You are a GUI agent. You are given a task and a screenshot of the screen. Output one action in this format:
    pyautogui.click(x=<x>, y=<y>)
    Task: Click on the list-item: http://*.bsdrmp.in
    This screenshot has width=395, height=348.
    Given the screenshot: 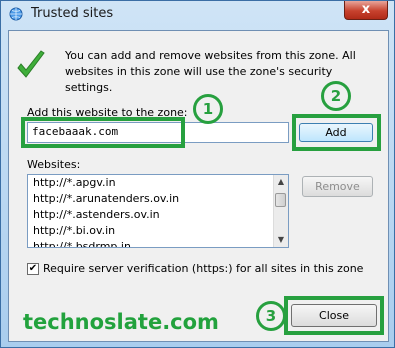 What is the action you would take?
    pyautogui.click(x=158, y=243)
    